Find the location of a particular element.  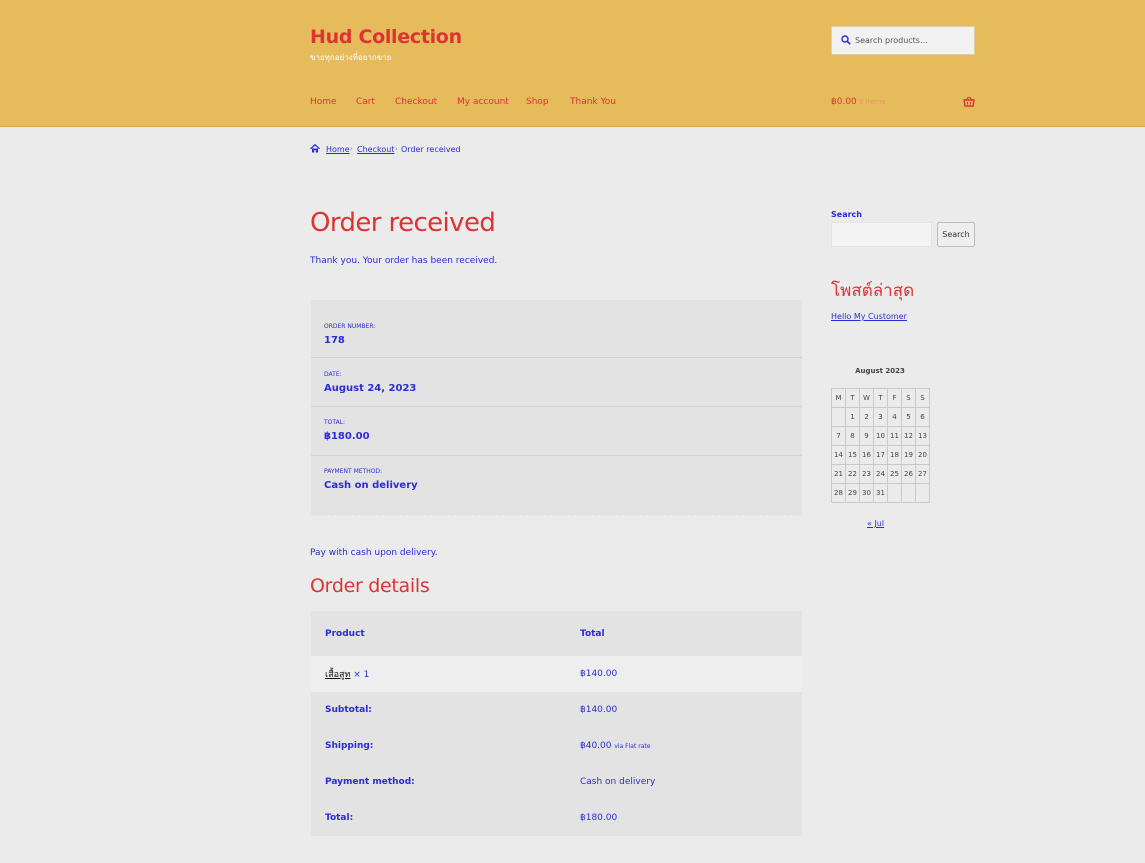

overview-value: Cash on delivery is located at coordinates (371, 485).